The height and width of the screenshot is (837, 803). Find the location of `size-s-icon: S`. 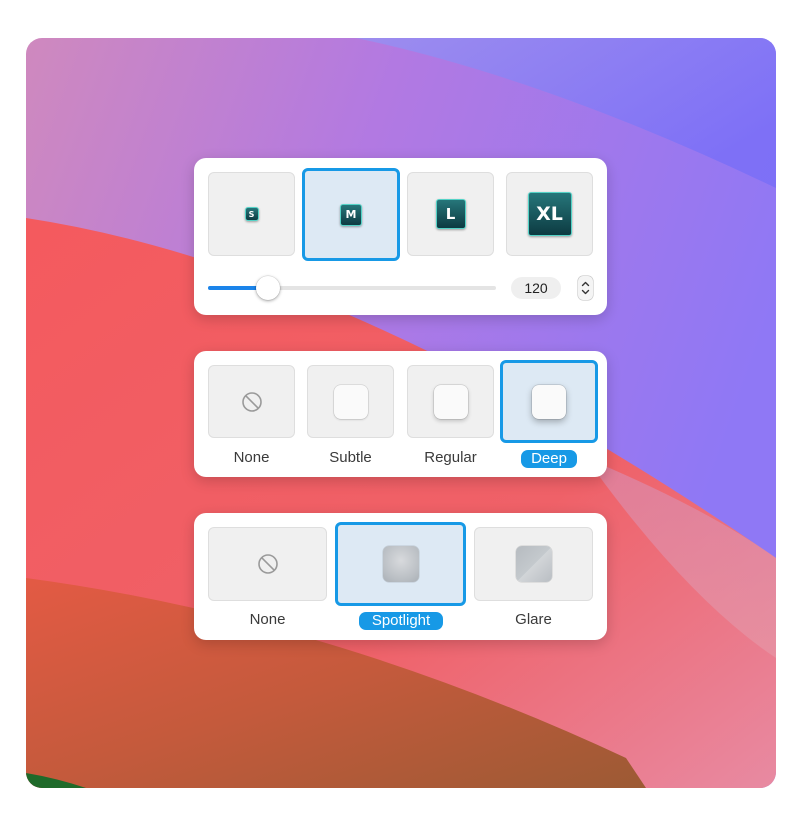

size-s-icon: S is located at coordinates (251, 214).